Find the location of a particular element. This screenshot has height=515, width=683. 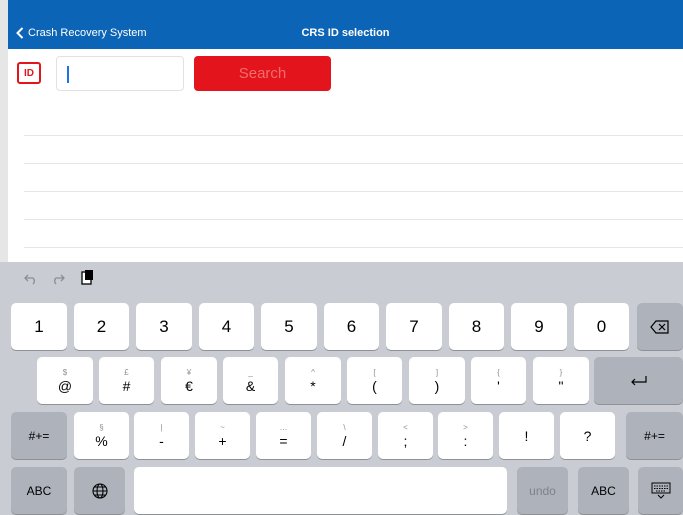

key-asterisk: ^ * is located at coordinates (313, 380).